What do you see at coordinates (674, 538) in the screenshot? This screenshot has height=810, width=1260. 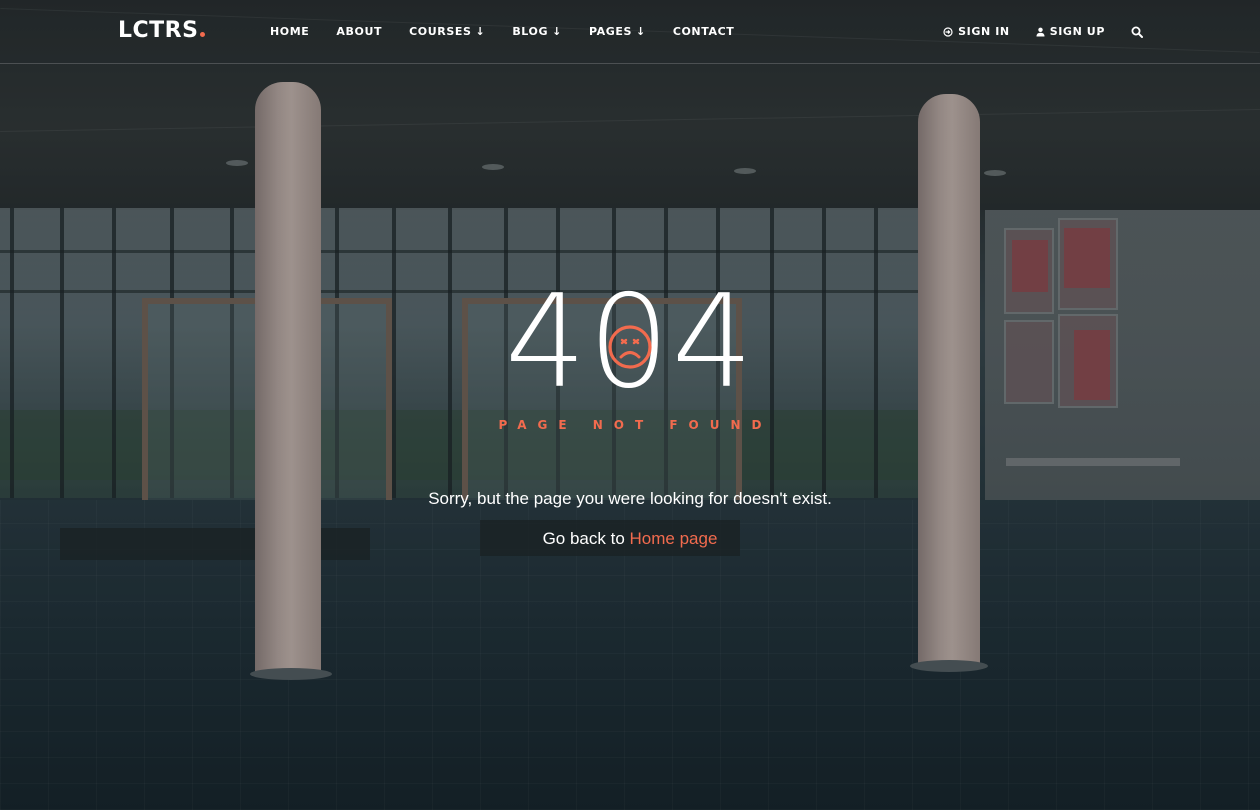 I see `home-page-link: Home page` at bounding box center [674, 538].